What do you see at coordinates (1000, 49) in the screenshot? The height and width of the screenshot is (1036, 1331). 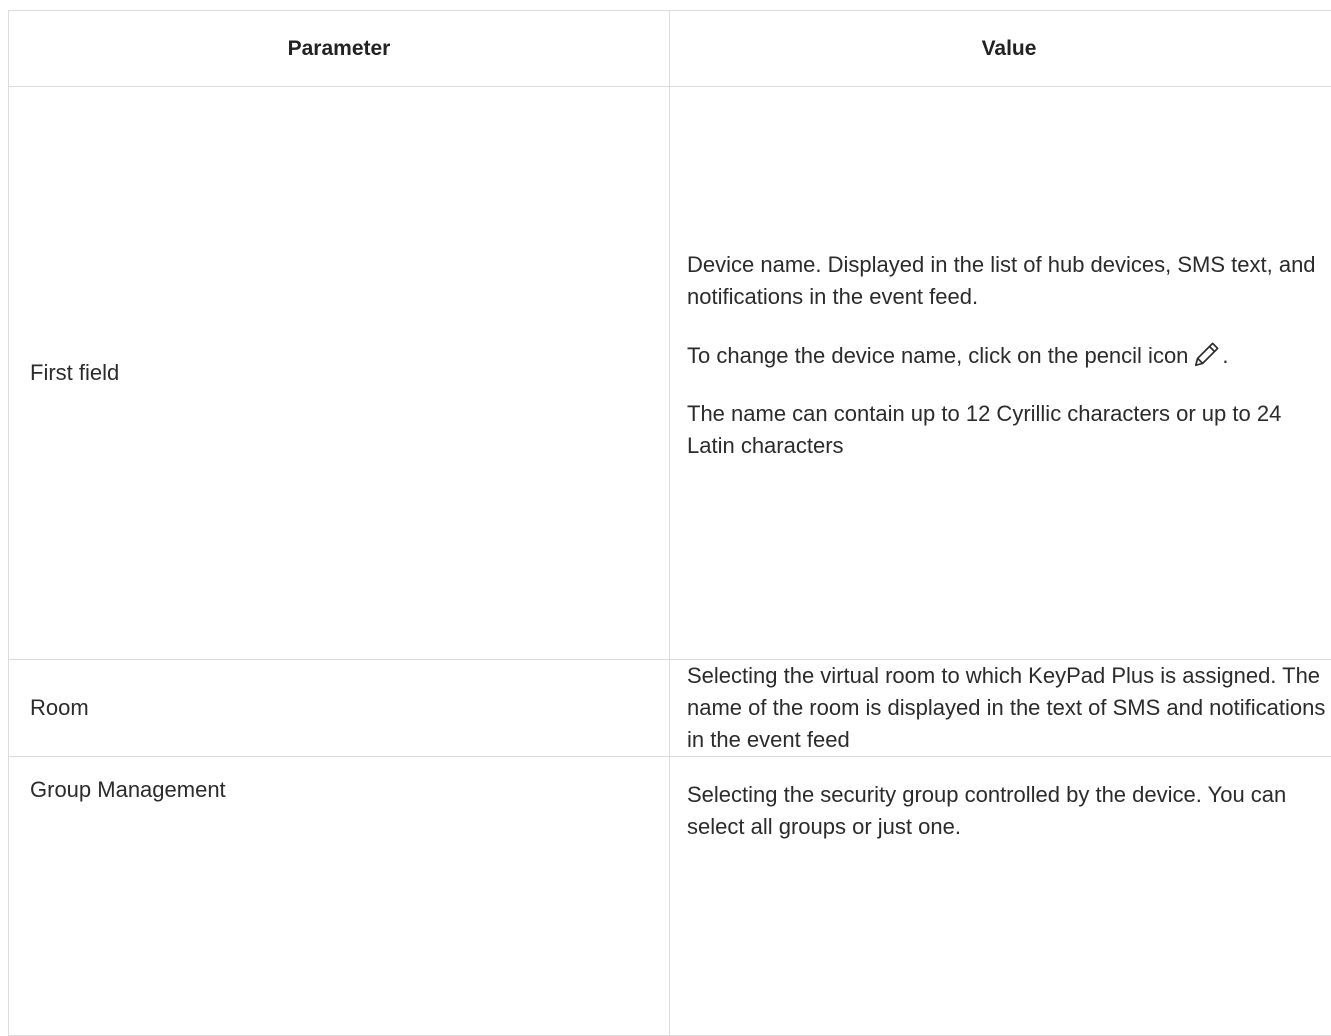 I see `header-value: Value` at bounding box center [1000, 49].